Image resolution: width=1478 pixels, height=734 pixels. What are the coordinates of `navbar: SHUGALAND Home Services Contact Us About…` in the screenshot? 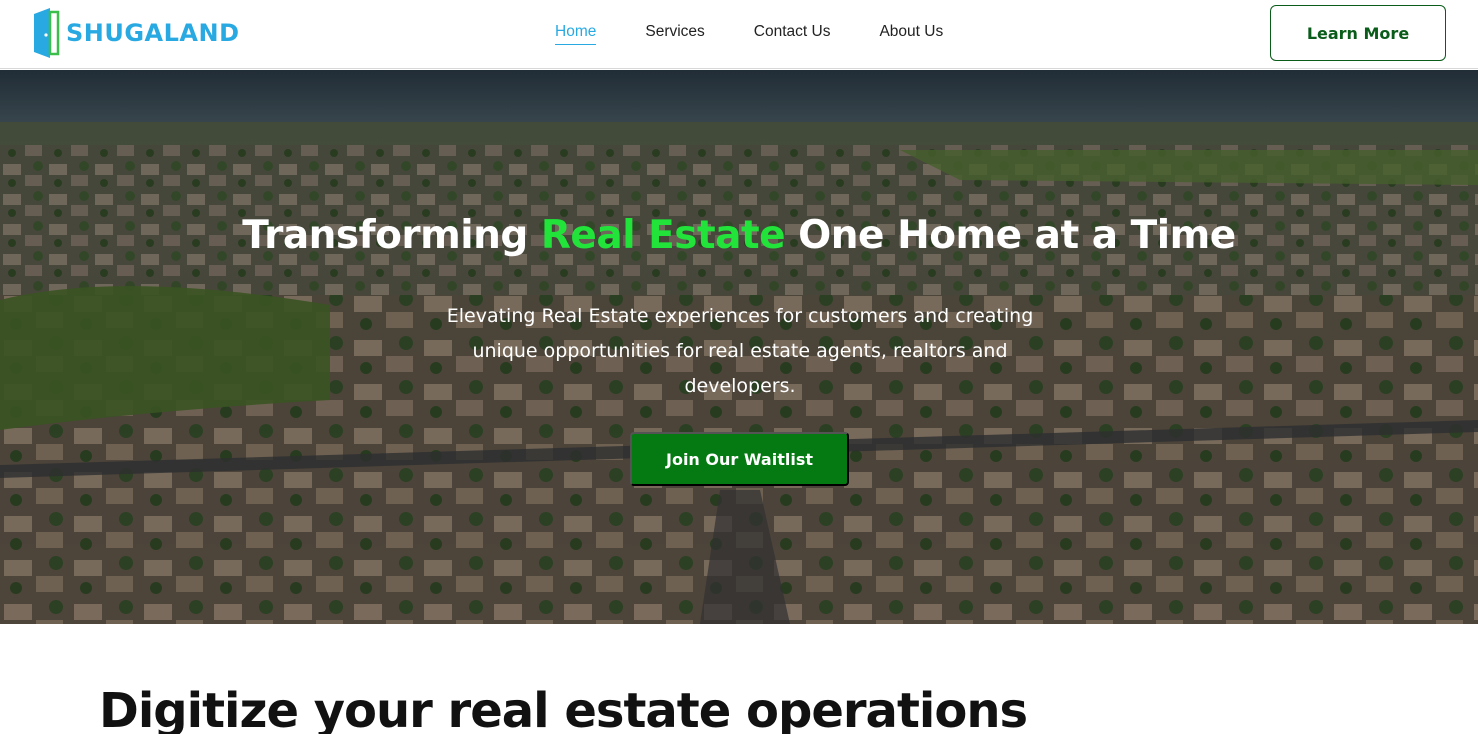 It's located at (739, 34).